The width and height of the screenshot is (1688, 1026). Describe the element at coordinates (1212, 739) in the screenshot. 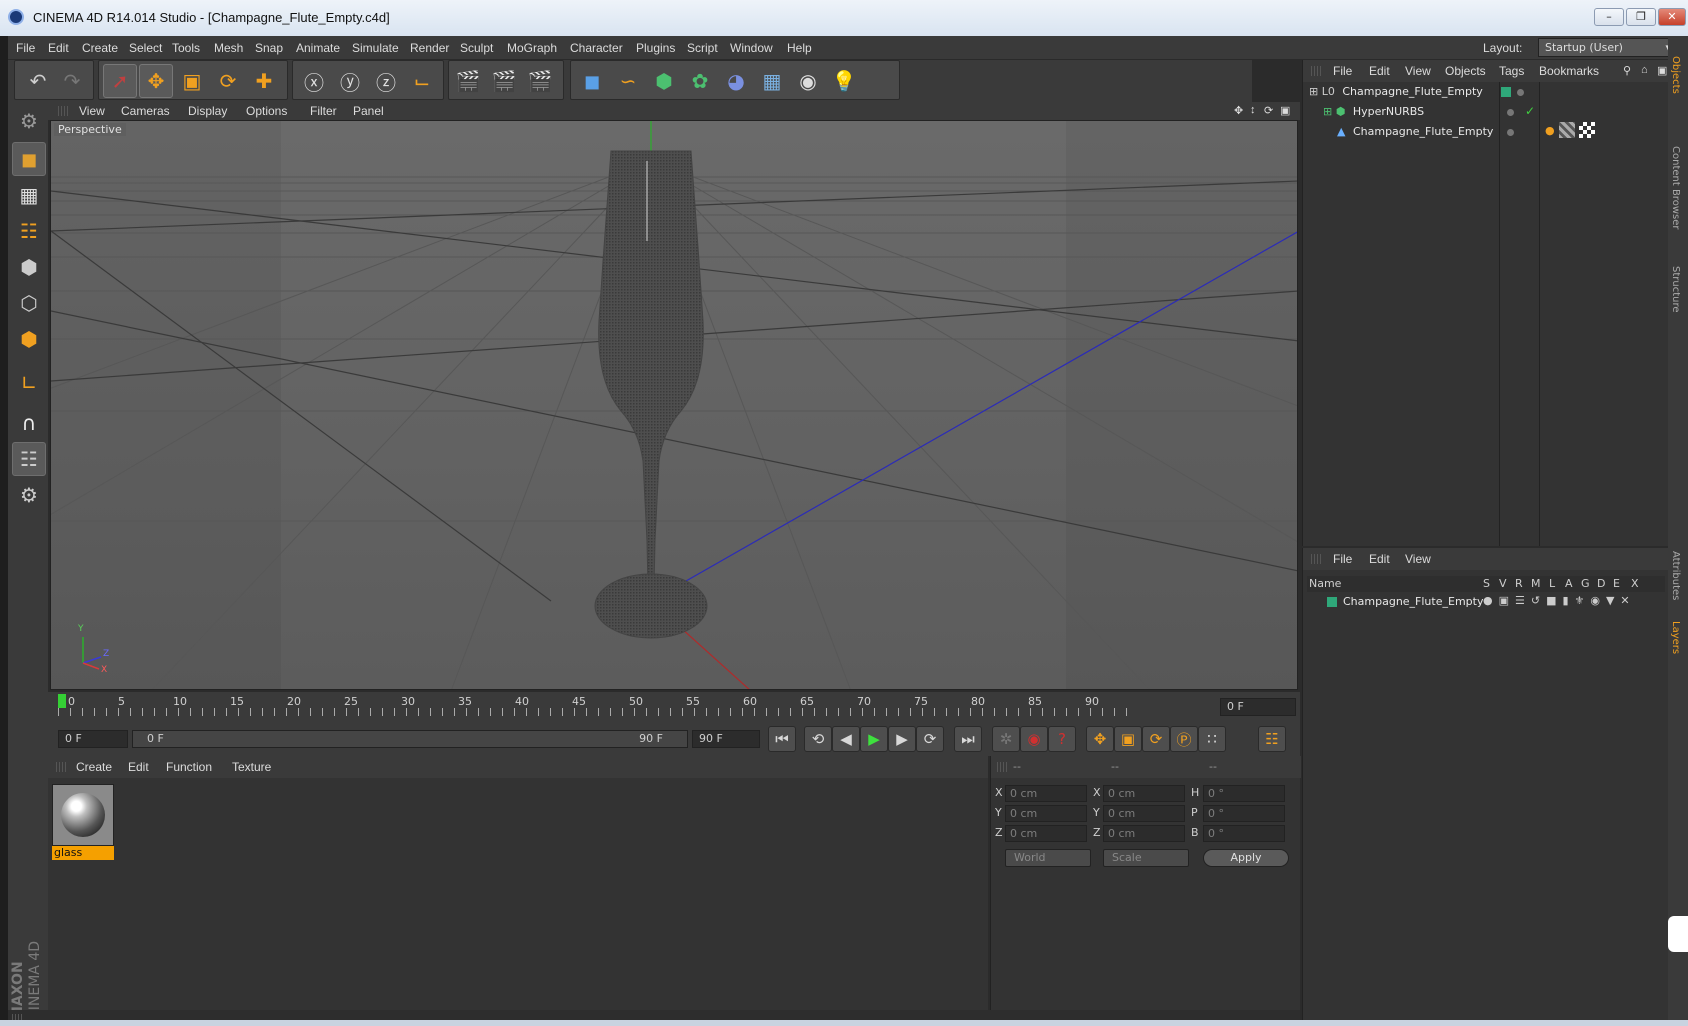

I see `record-point-level-icon: ∷` at that location.